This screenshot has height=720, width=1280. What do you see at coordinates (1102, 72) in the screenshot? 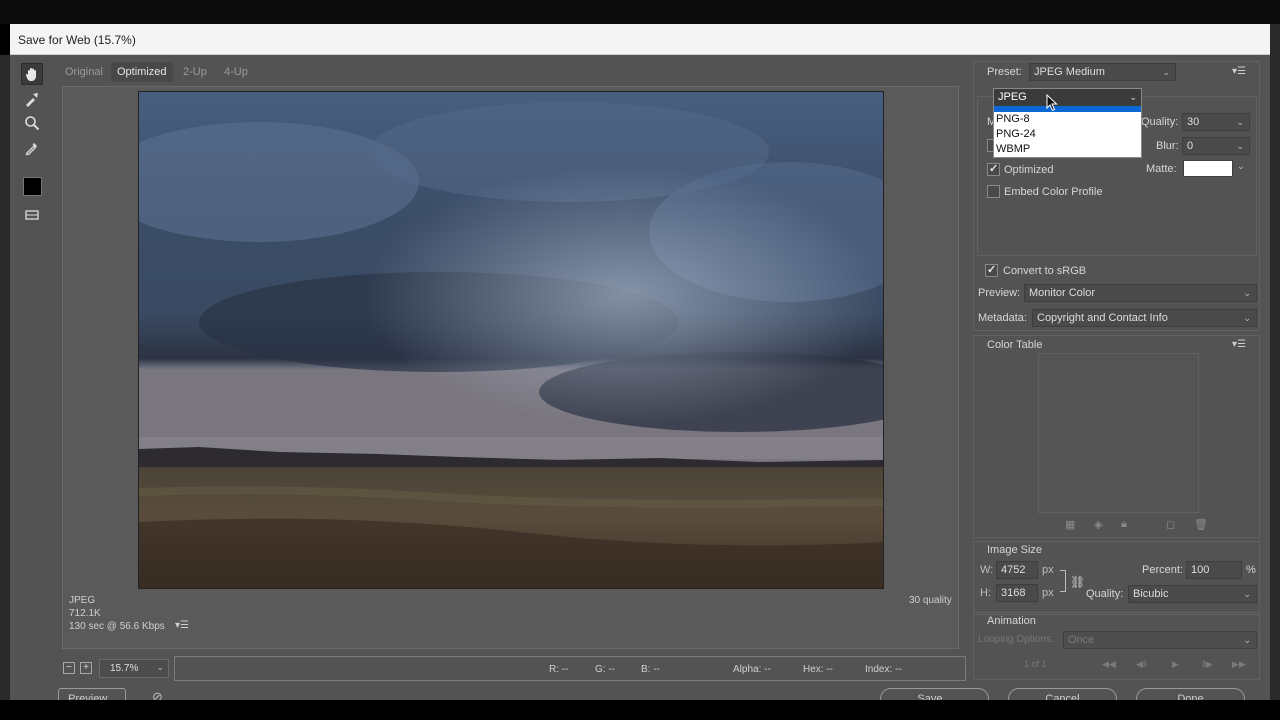
I see `preset-select: JPEG Medium ⌄` at bounding box center [1102, 72].